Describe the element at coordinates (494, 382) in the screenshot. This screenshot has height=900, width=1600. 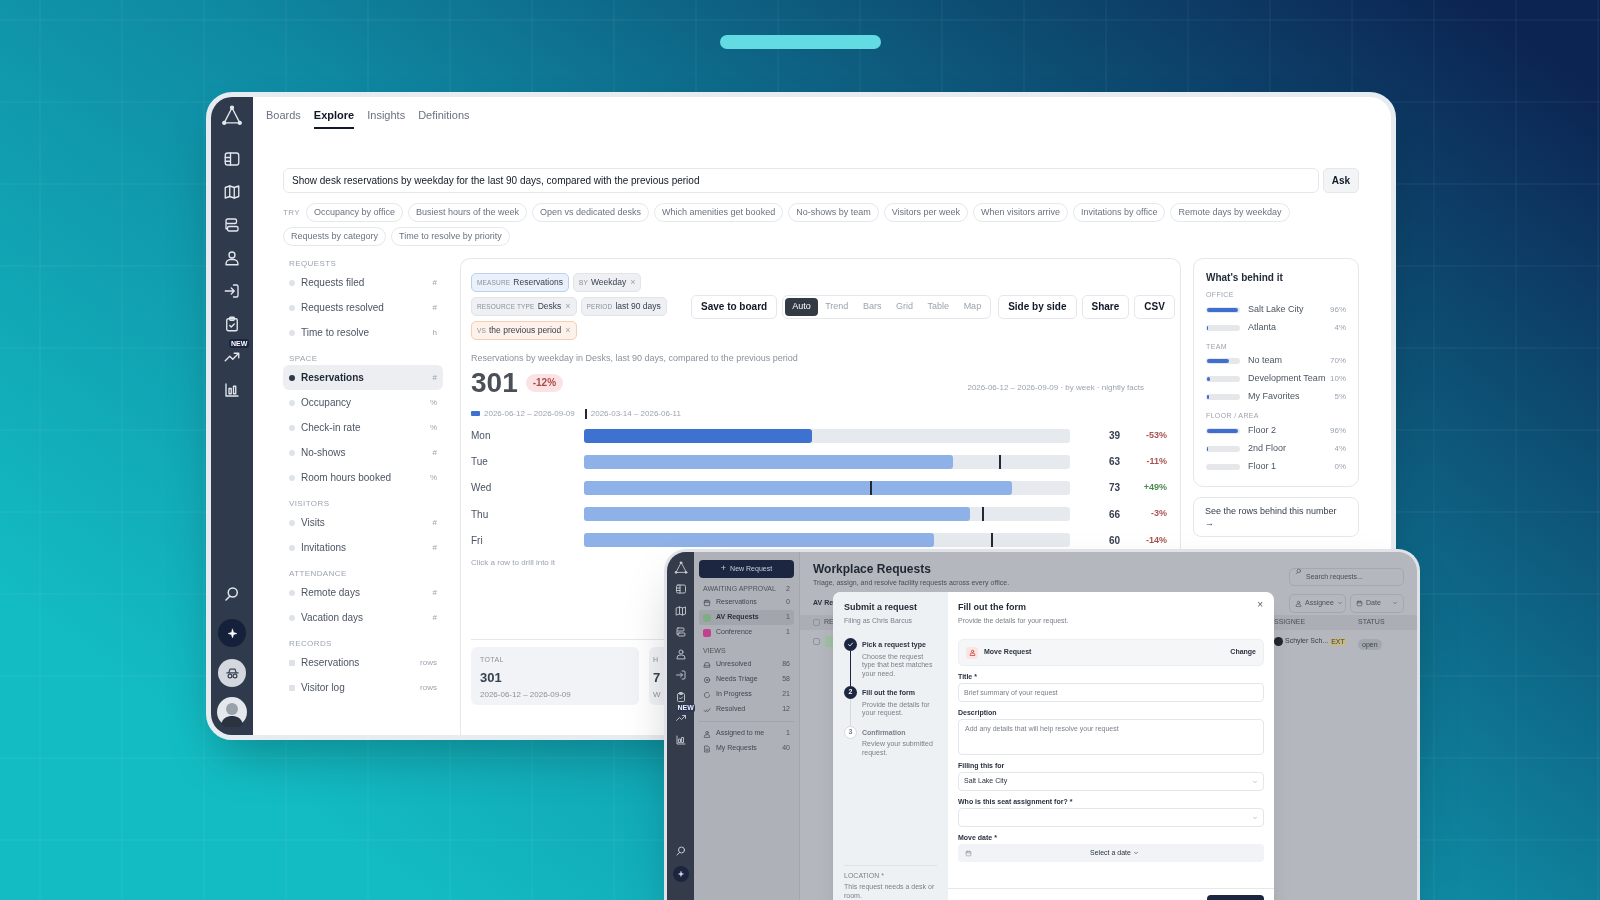
I see `total-value: 301` at that location.